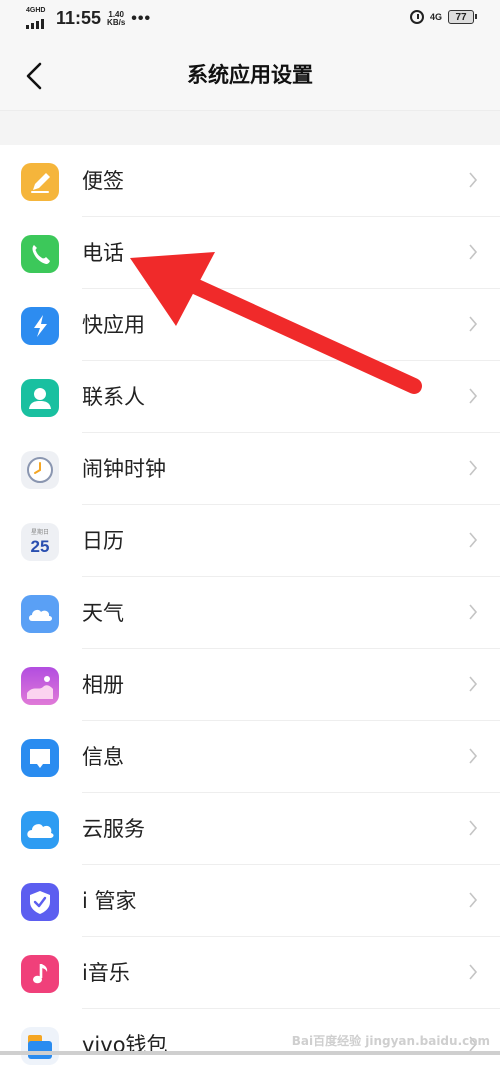 This screenshot has height=1081, width=500. Describe the element at coordinates (390, 1041) in the screenshot. I see `watermark: Bai百度经验 jingyan.baidu.com` at that location.